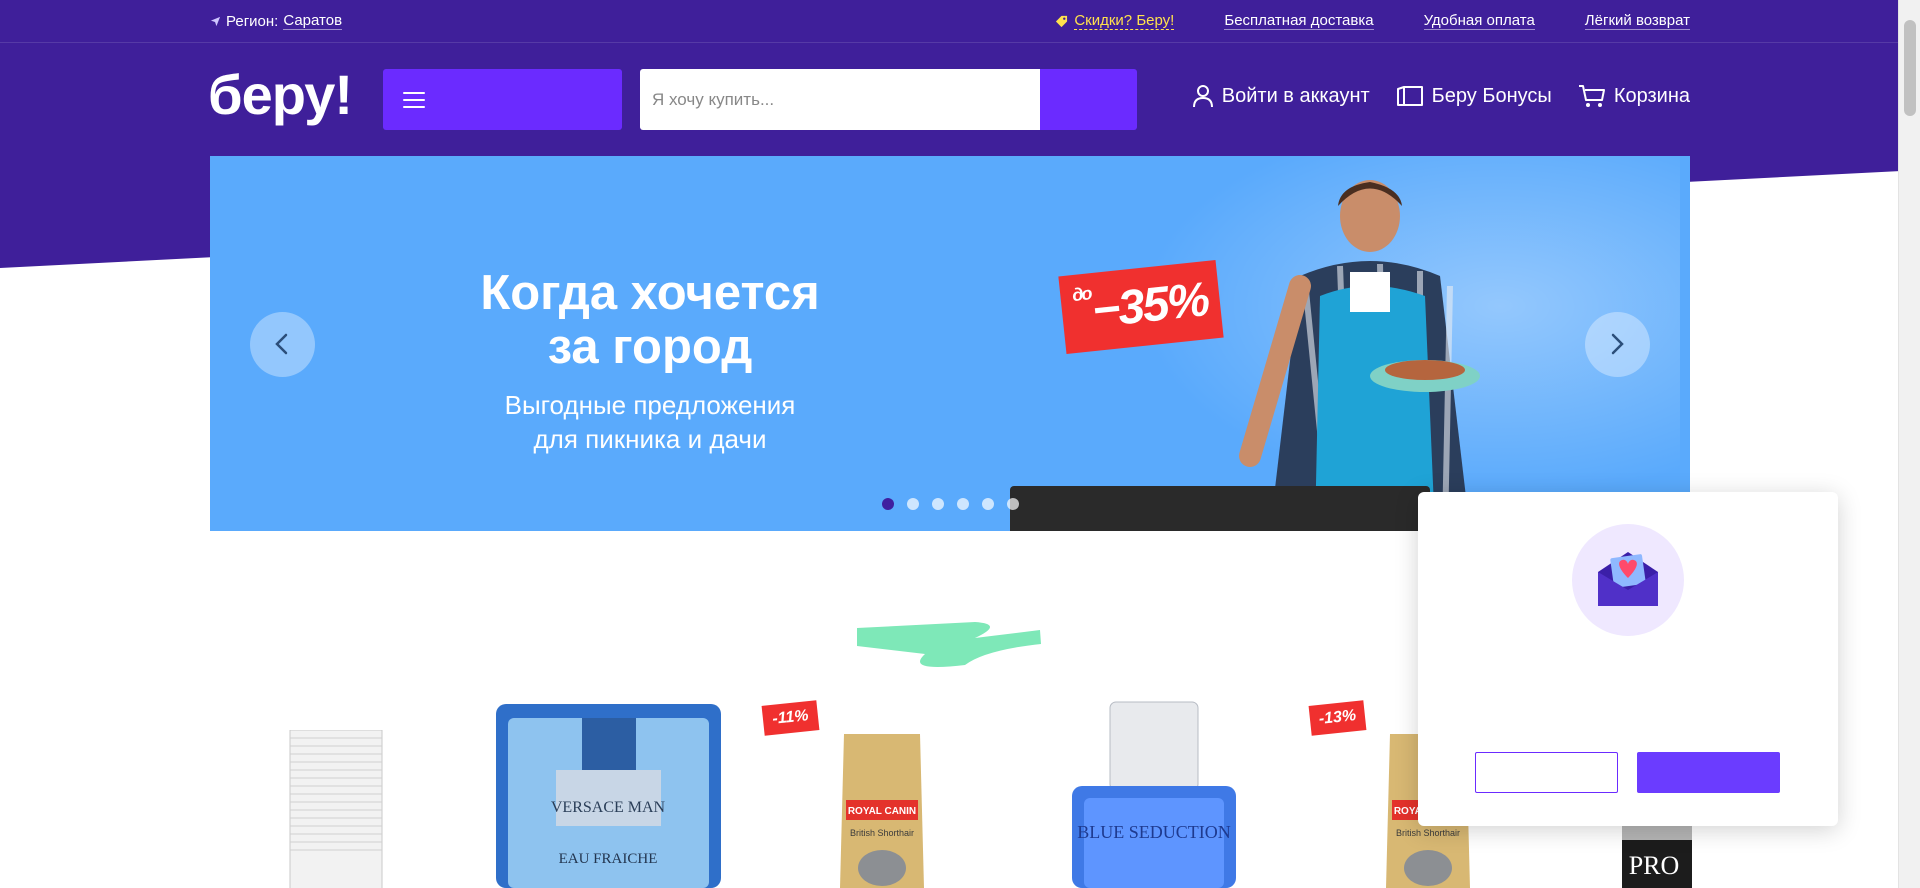  I want to click on popup-icon-circle, so click(1628, 580).